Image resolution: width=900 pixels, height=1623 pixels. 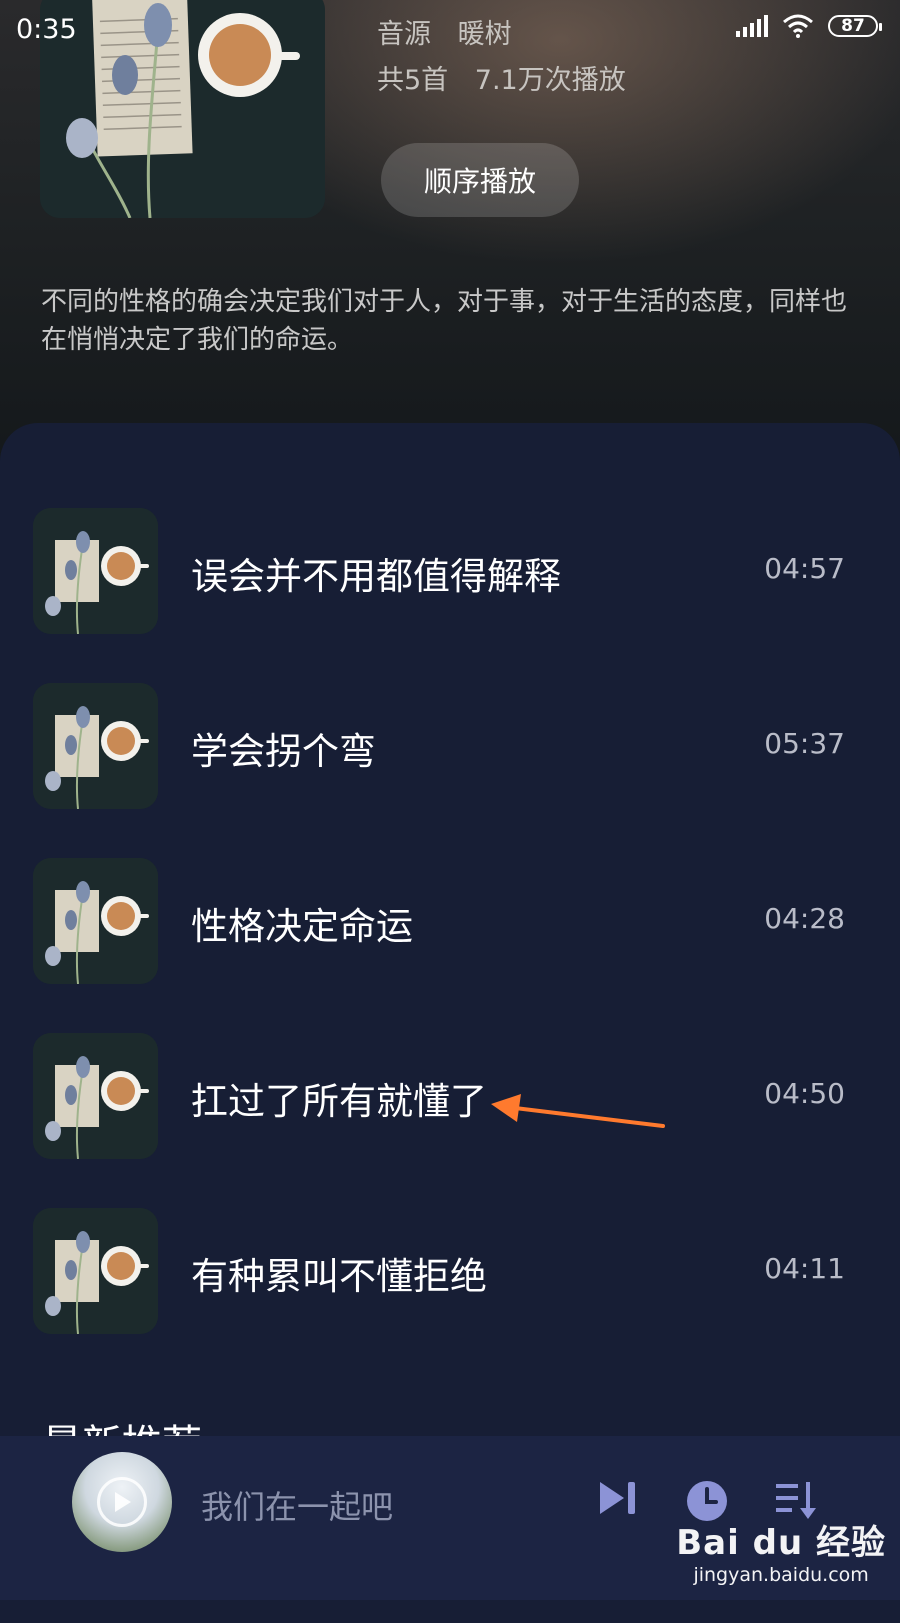 I want to click on track-title: 误会并不用都值得解释, so click(x=376, y=576).